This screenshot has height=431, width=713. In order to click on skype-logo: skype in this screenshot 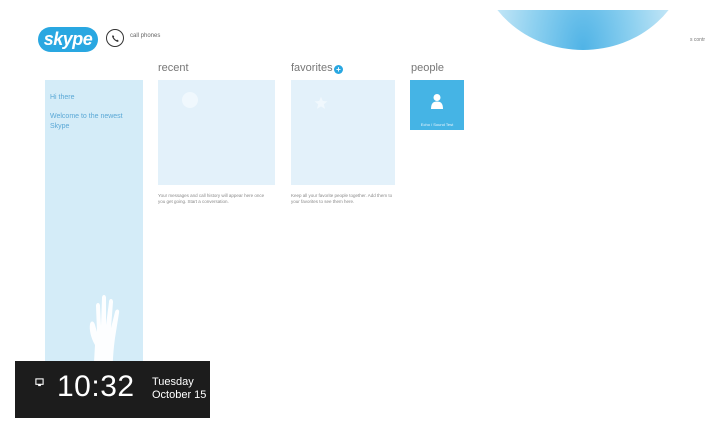, I will do `click(68, 39)`.